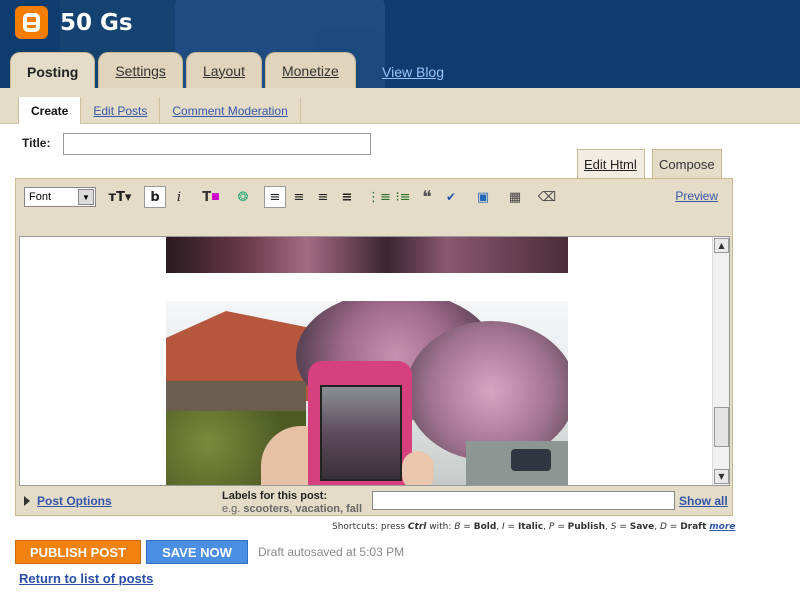 The image size is (800, 596). I want to click on return-to-posts-link: Return to list of posts, so click(86, 578).